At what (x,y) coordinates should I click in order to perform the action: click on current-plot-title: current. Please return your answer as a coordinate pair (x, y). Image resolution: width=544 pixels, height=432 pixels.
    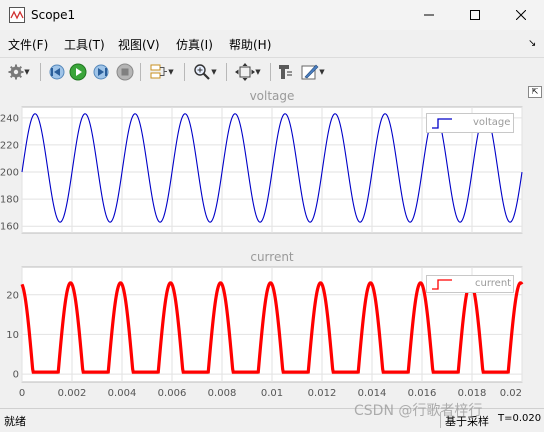
    Looking at the image, I should click on (272, 257).